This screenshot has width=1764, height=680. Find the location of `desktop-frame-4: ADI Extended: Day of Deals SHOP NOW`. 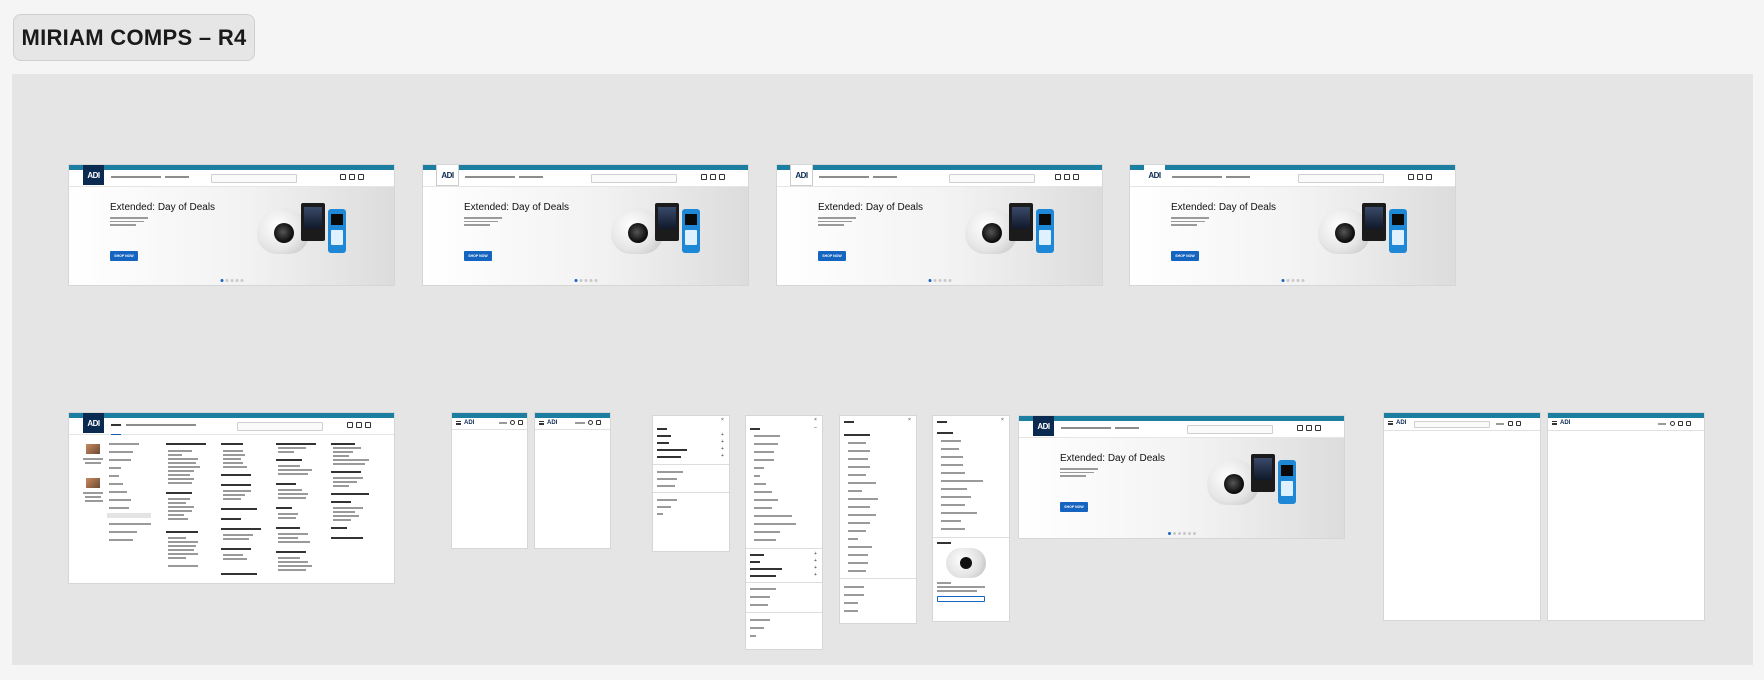

desktop-frame-4: ADI Extended: Day of Deals SHOP NOW is located at coordinates (1292, 225).